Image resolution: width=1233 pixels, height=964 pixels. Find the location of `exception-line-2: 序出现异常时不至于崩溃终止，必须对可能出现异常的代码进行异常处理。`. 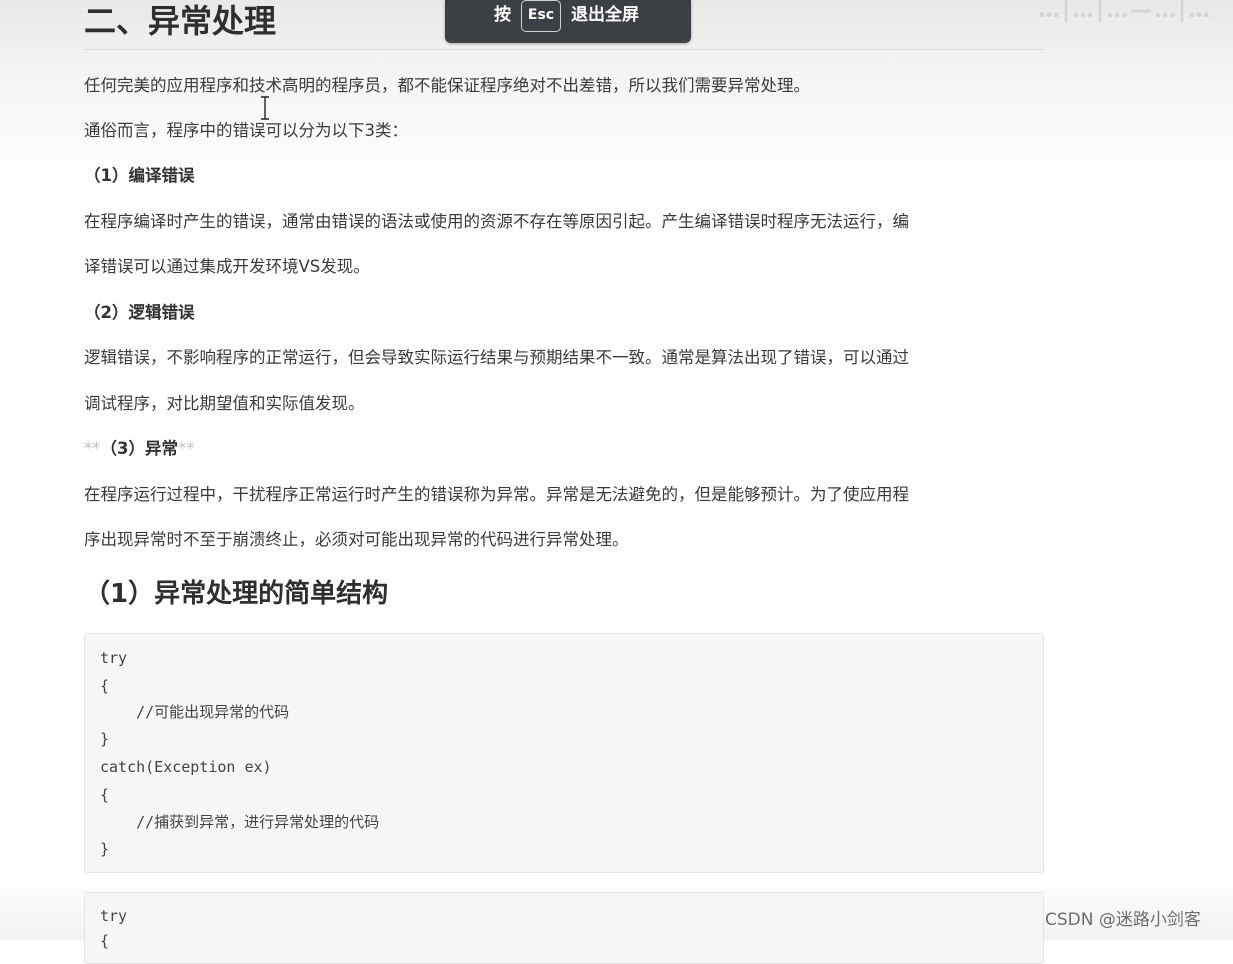

exception-line-2: 序出现异常时不至于崩溃终止，必须对可能出现异常的代码进行异常处理。 is located at coordinates (356, 539).